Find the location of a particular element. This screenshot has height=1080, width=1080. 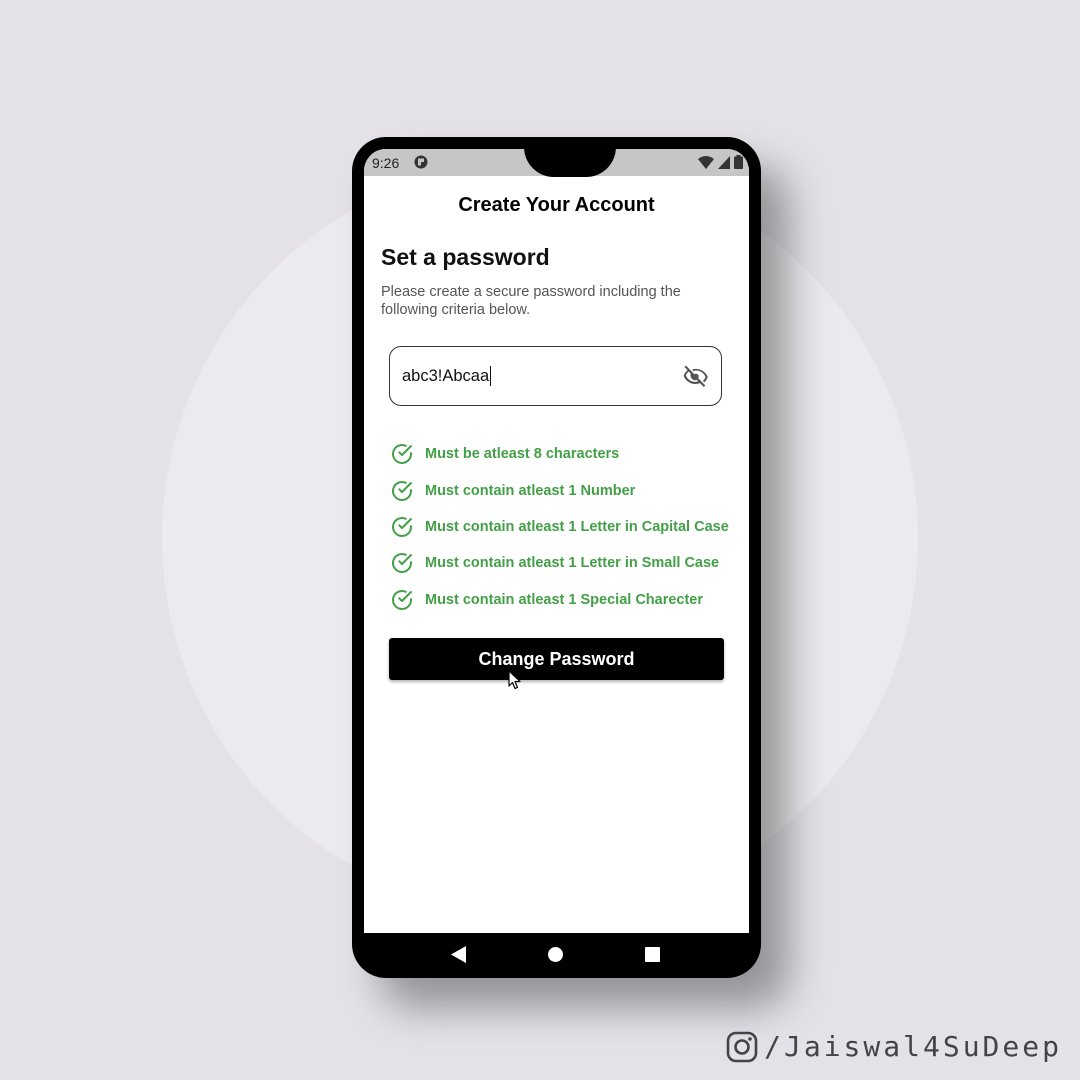

status-time: 9:26 is located at coordinates (386, 163).